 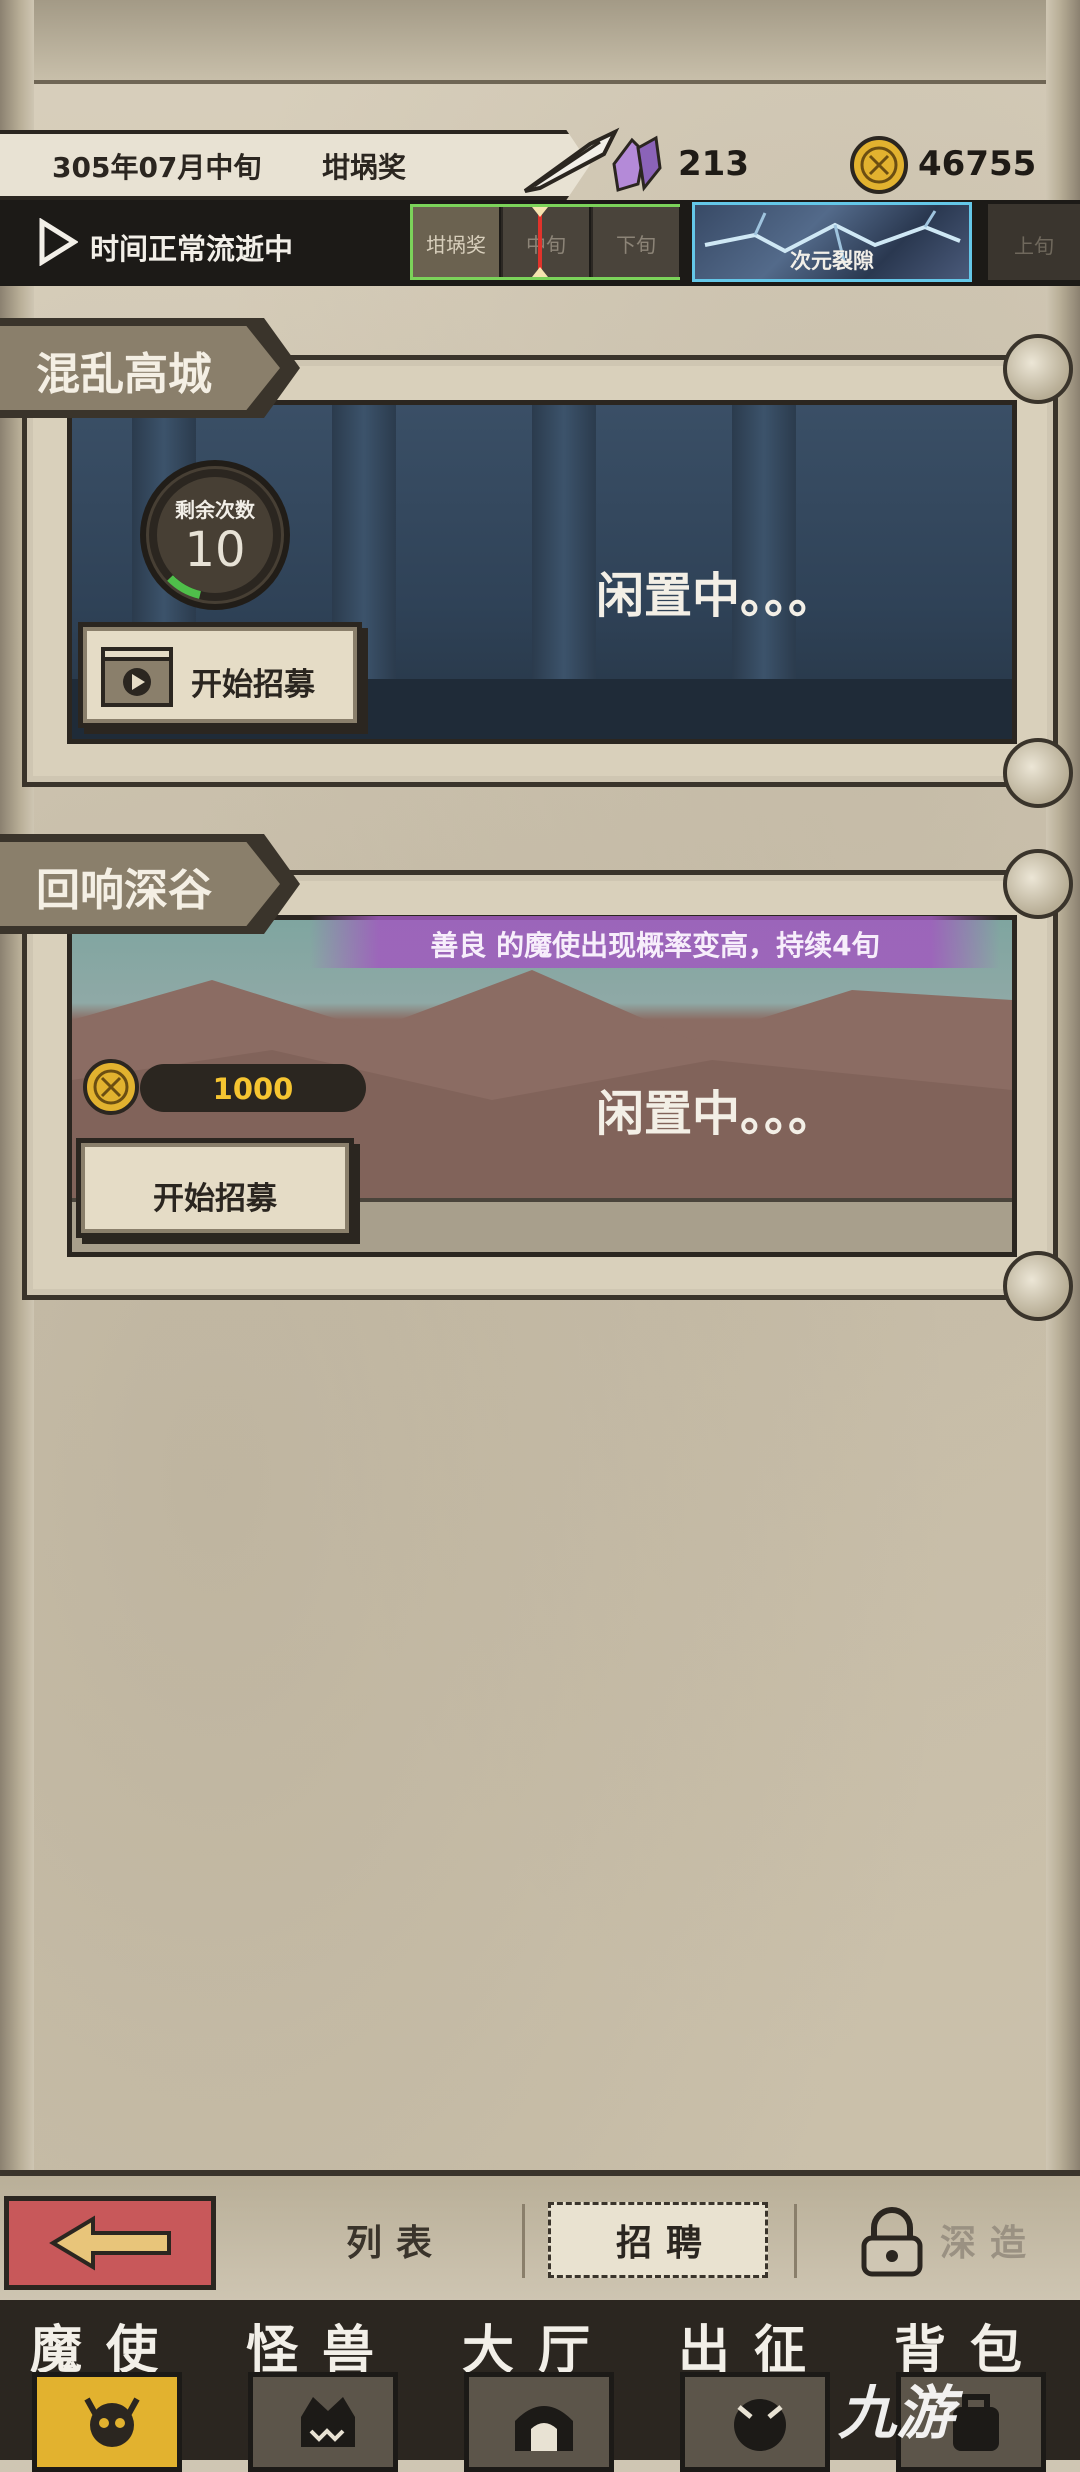 I want to click on location-ribbon: 混乱高城, so click(x=150, y=368).